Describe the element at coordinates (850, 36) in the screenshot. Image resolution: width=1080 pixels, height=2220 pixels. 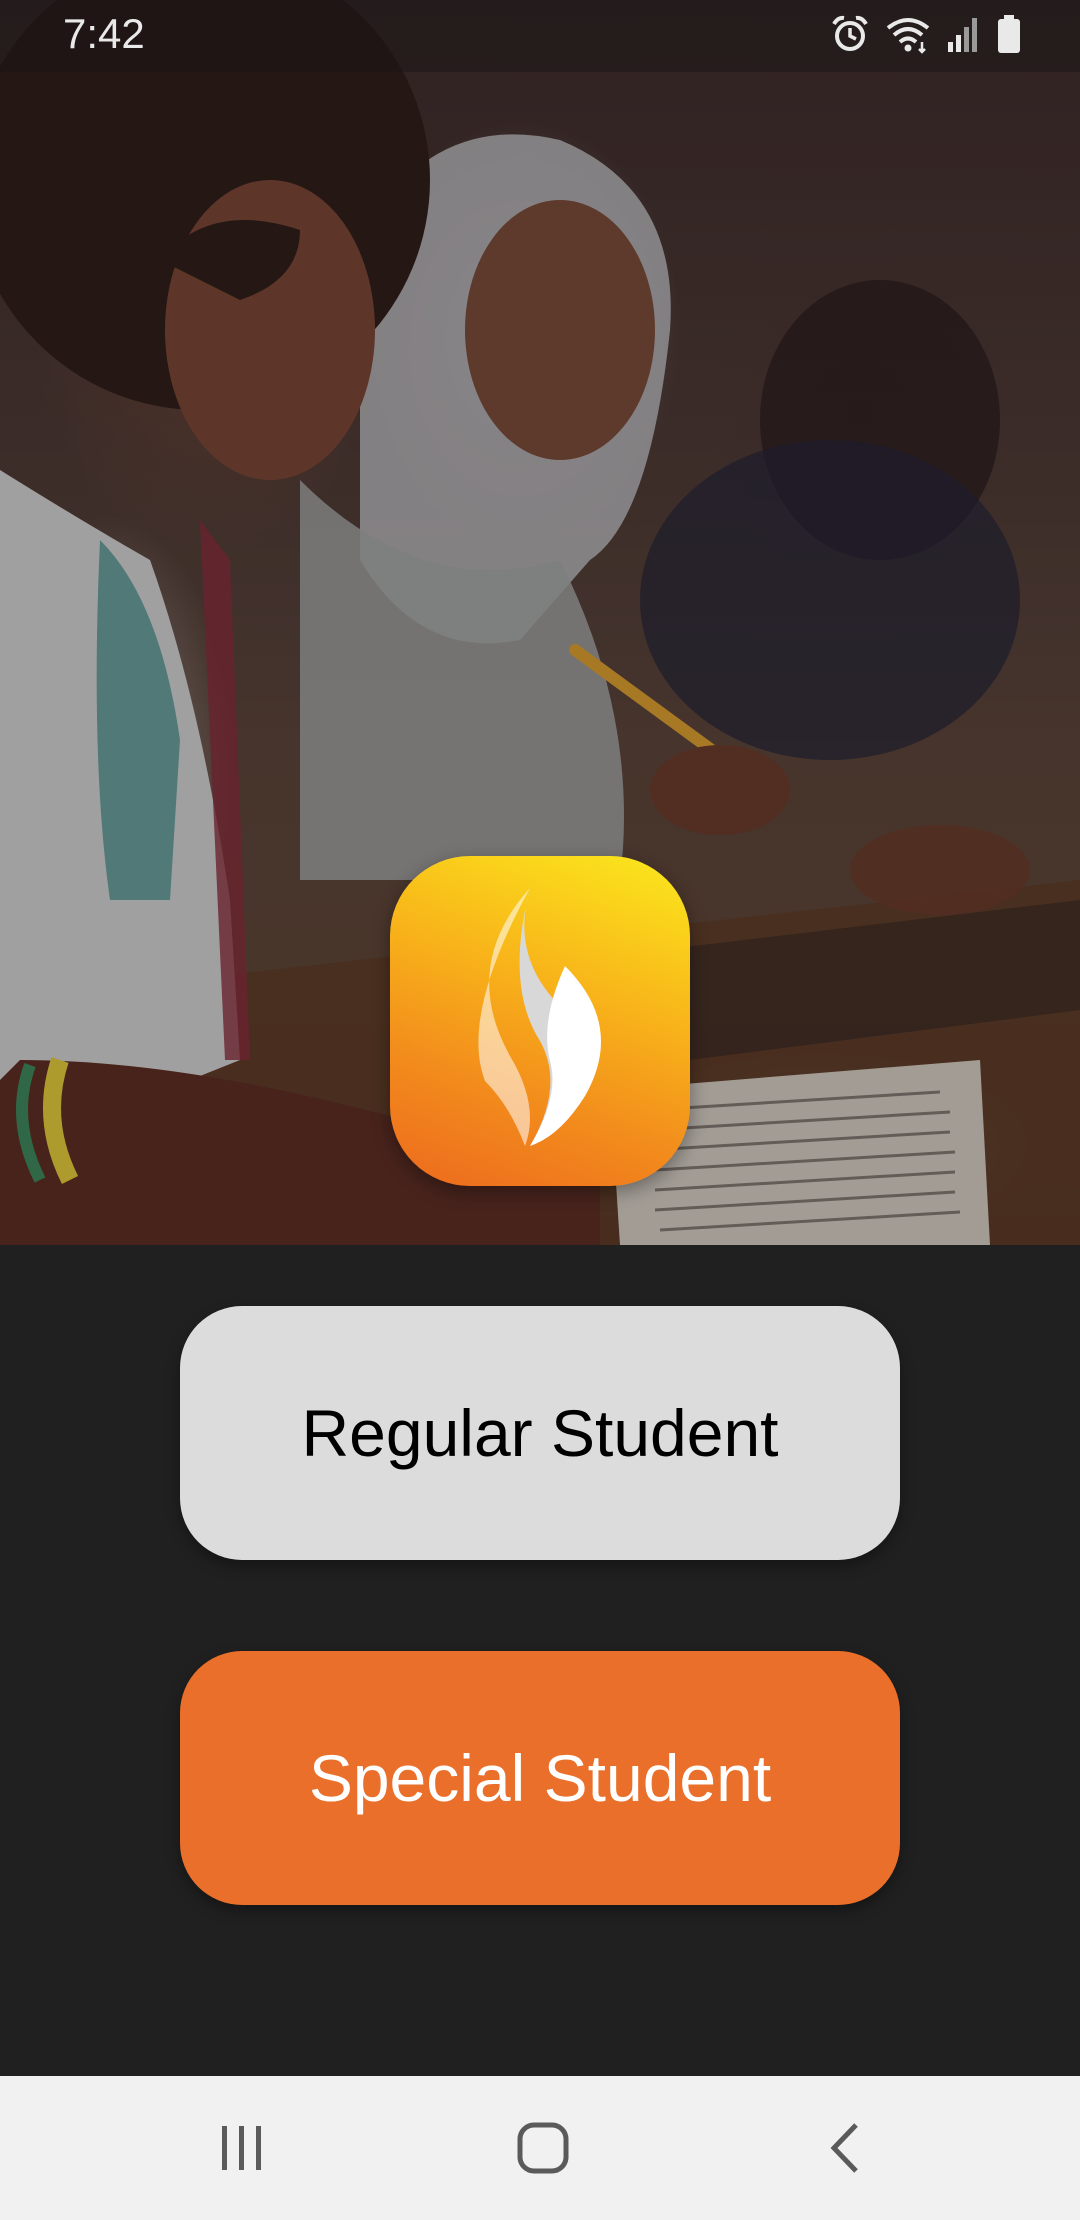
I see `alarm-icon` at that location.